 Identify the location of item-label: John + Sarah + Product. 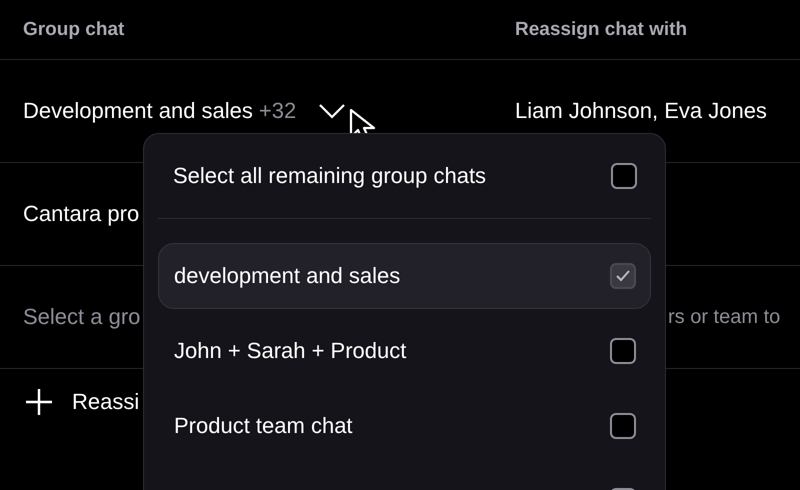
(290, 351).